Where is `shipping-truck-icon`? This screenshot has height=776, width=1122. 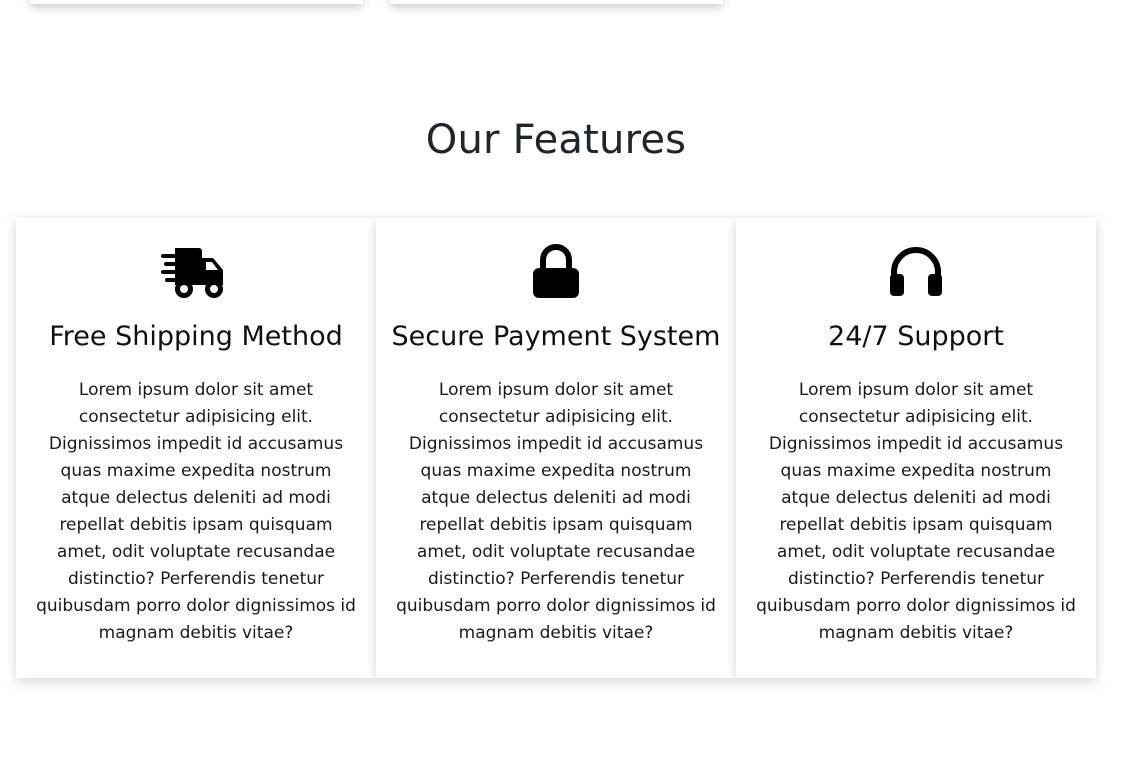 shipping-truck-icon is located at coordinates (196, 272).